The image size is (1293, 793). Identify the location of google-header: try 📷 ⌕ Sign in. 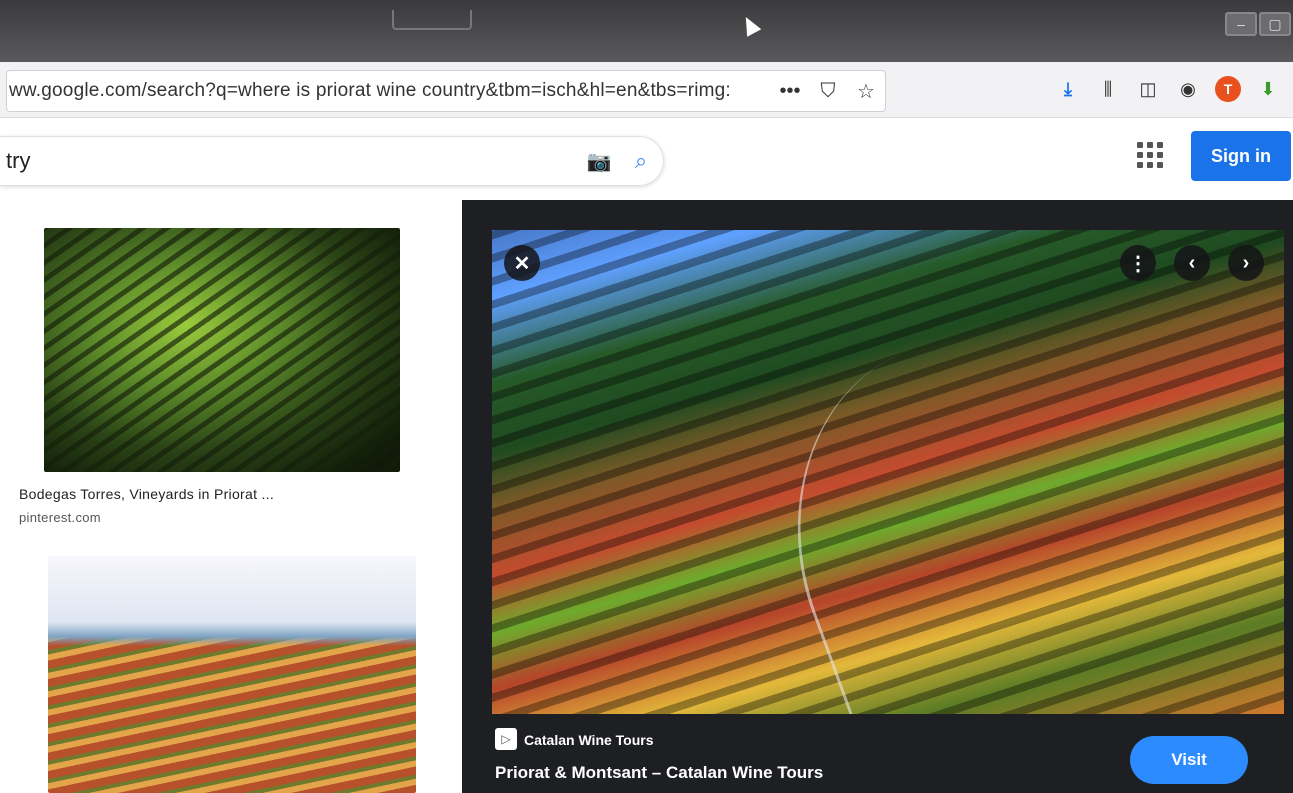
(646, 159).